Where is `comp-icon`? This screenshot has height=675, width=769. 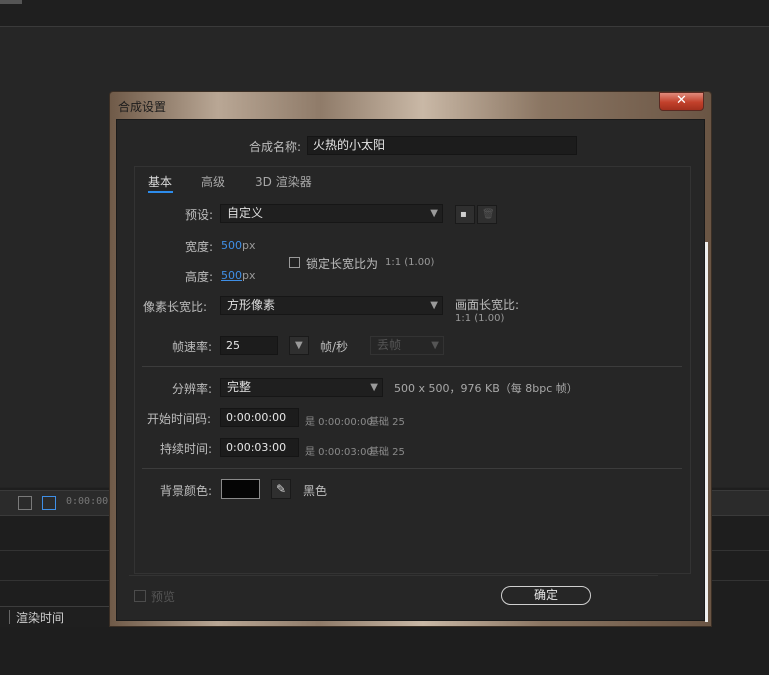 comp-icon is located at coordinates (25, 503).